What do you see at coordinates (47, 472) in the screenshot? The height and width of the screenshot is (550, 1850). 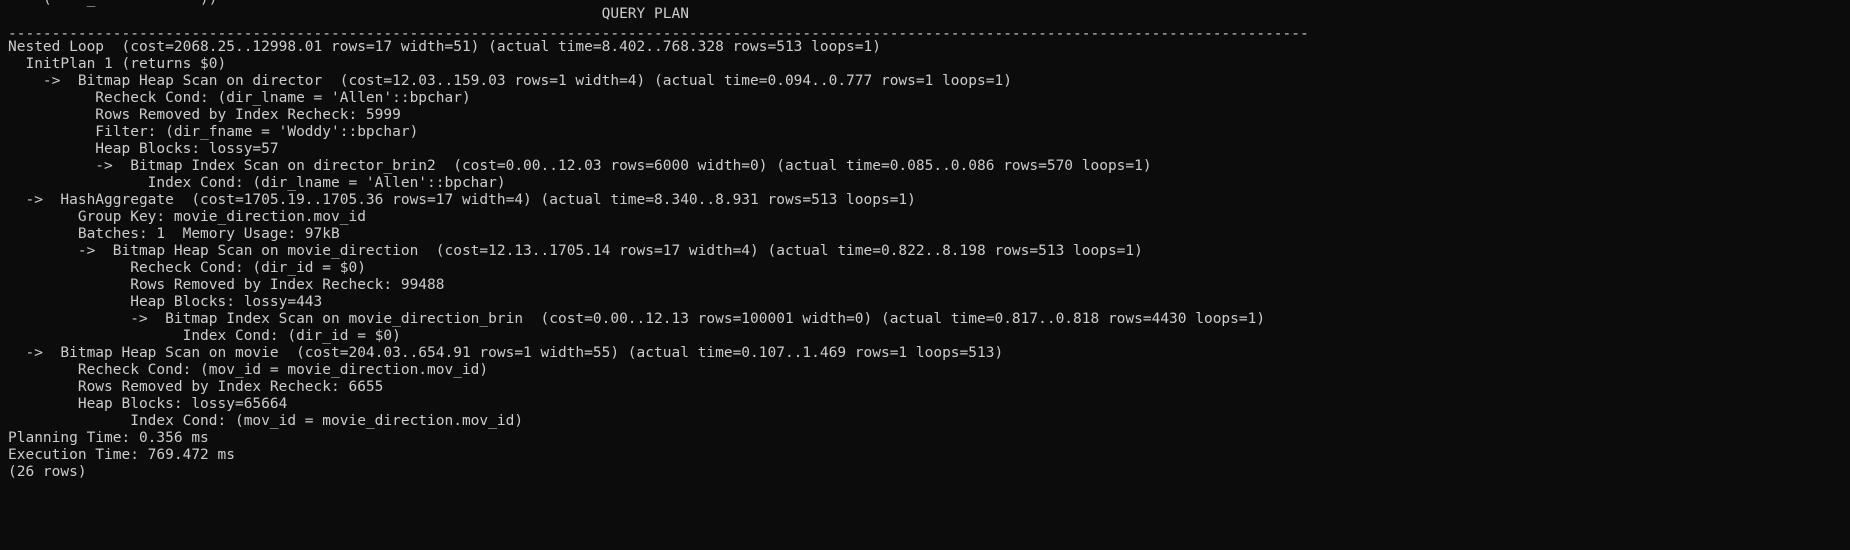 I see `row-count-line: (26 rows)` at bounding box center [47, 472].